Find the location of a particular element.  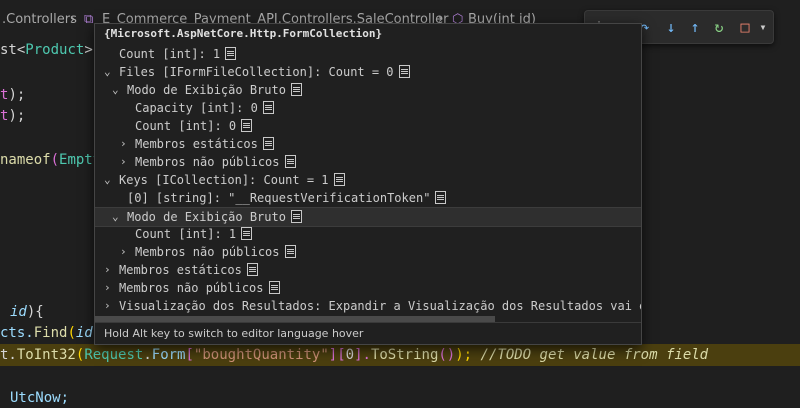

step-out-icon: ↑ is located at coordinates (695, 27).